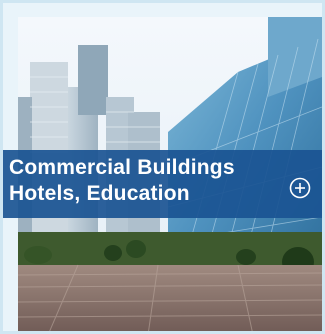 This screenshot has height=334, width=325. Describe the element at coordinates (99, 193) in the screenshot. I see `title-line-2: Hotels, Education` at that location.